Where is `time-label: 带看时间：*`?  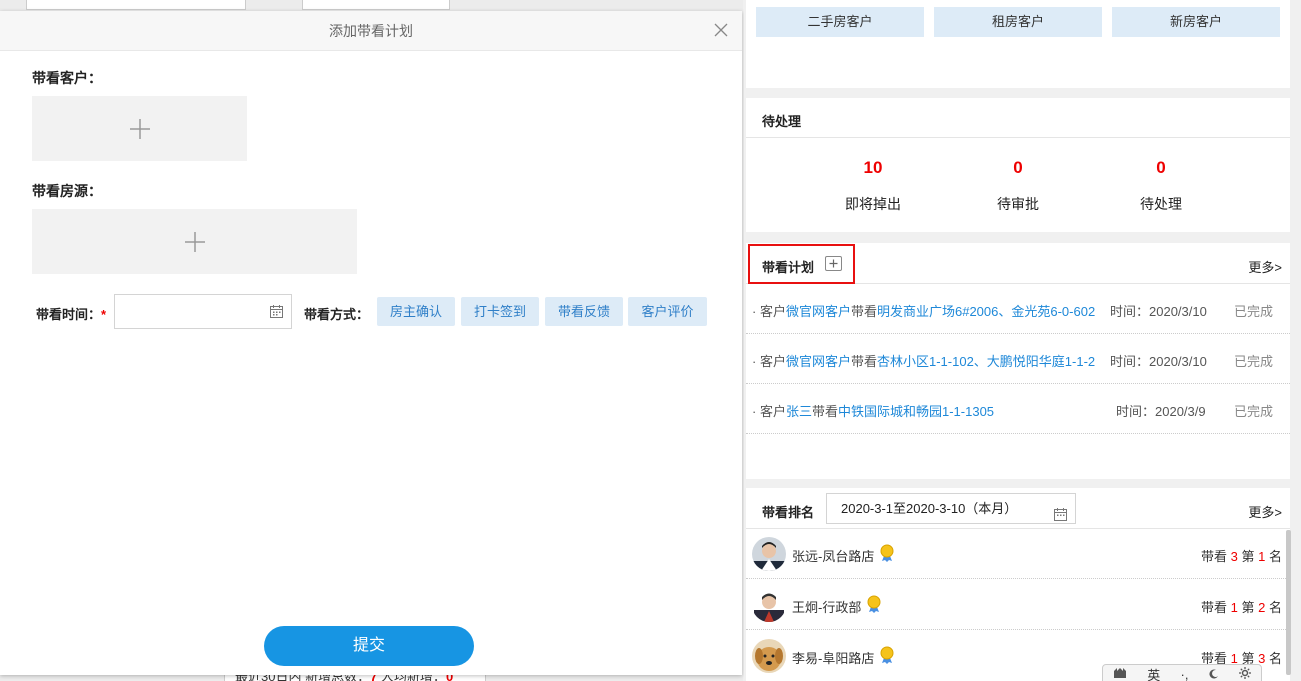
time-label: 带看时间：* is located at coordinates (71, 314).